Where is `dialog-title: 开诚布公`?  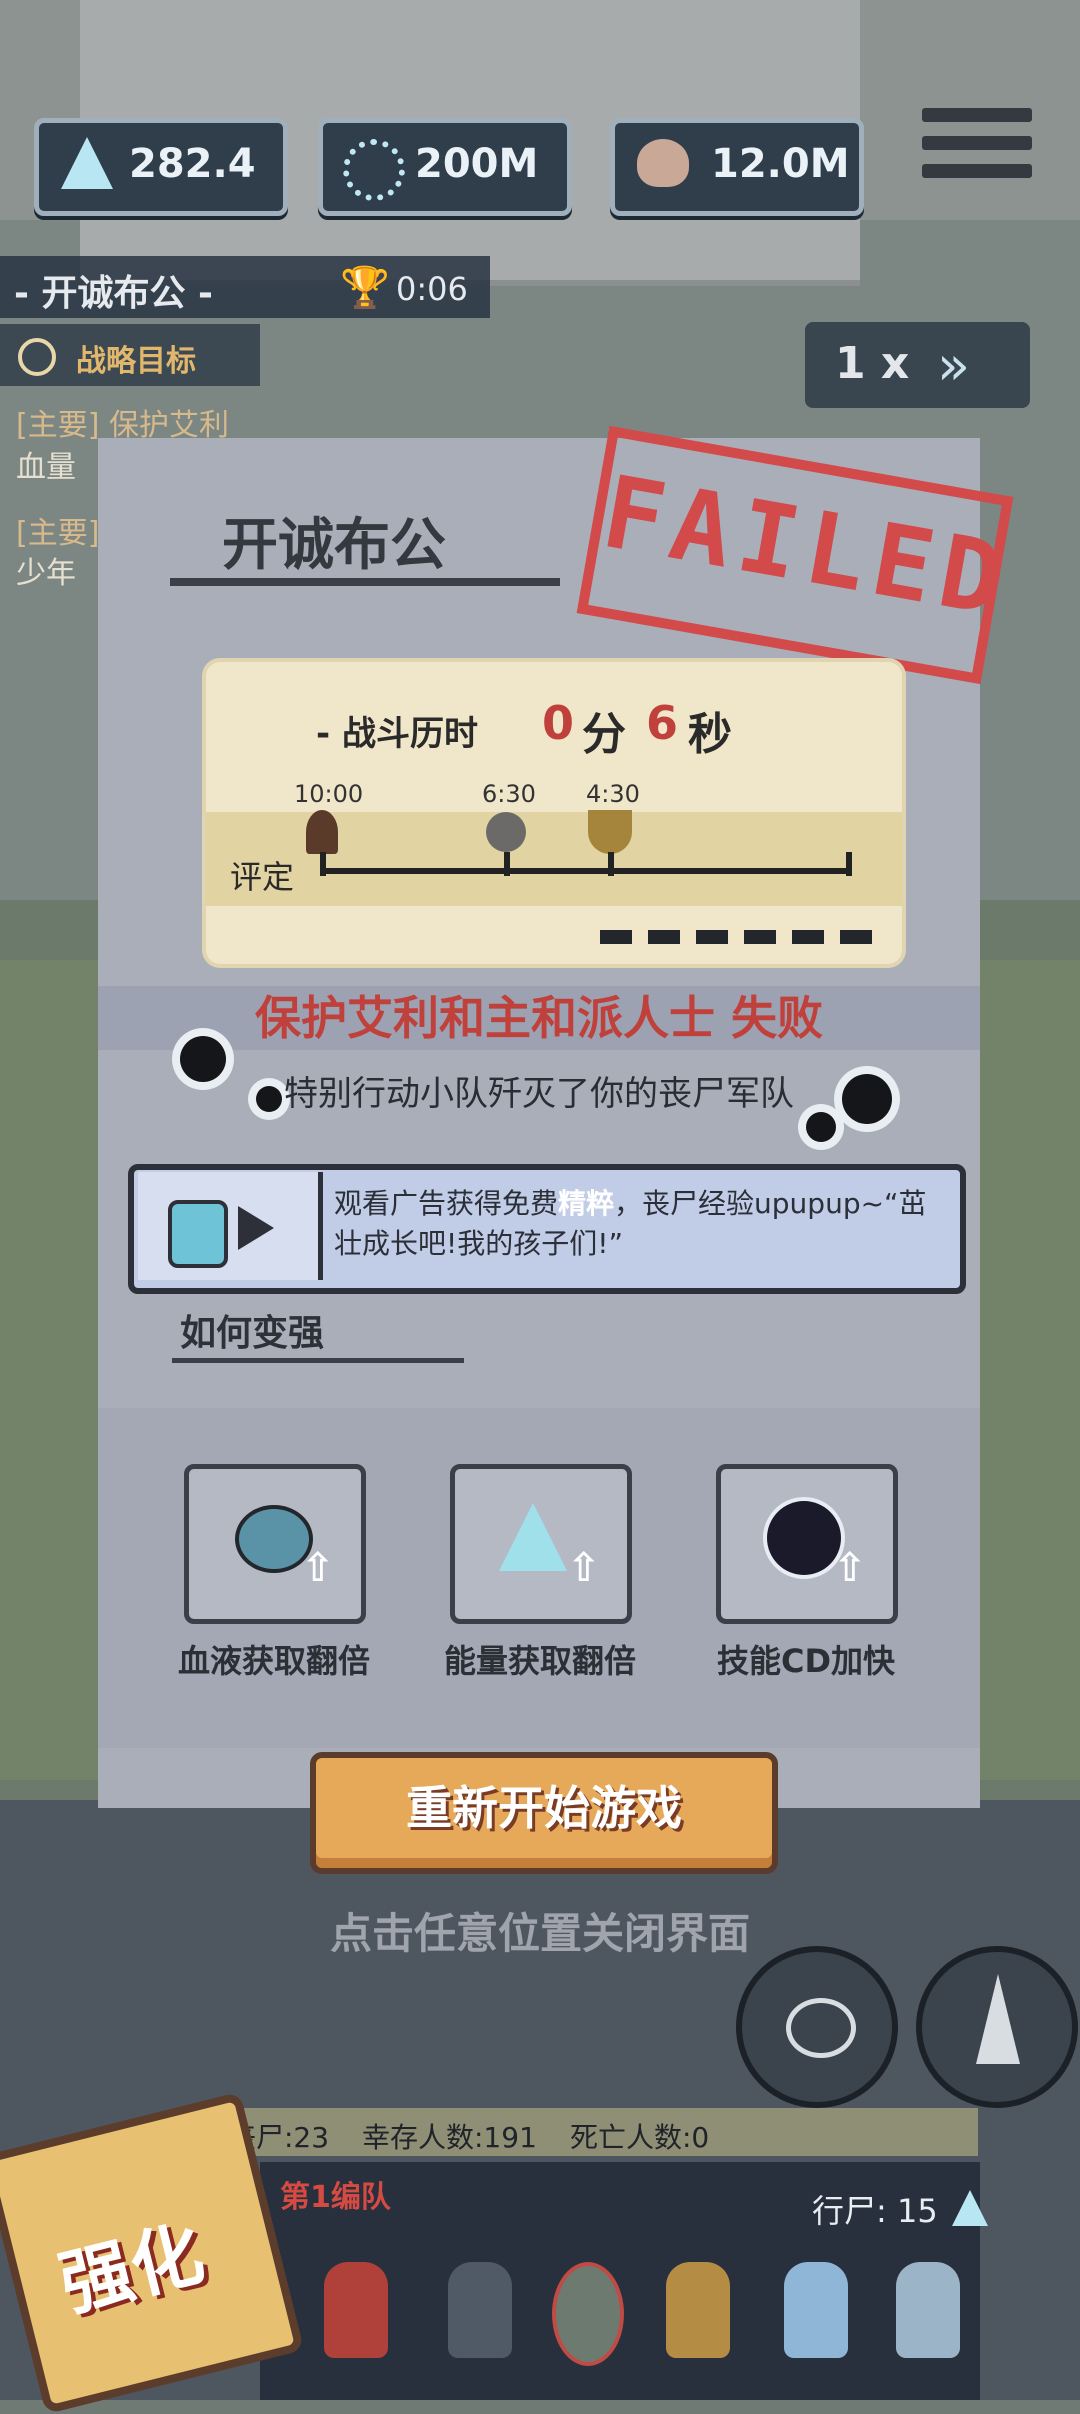 dialog-title: 开诚布公 is located at coordinates (334, 545).